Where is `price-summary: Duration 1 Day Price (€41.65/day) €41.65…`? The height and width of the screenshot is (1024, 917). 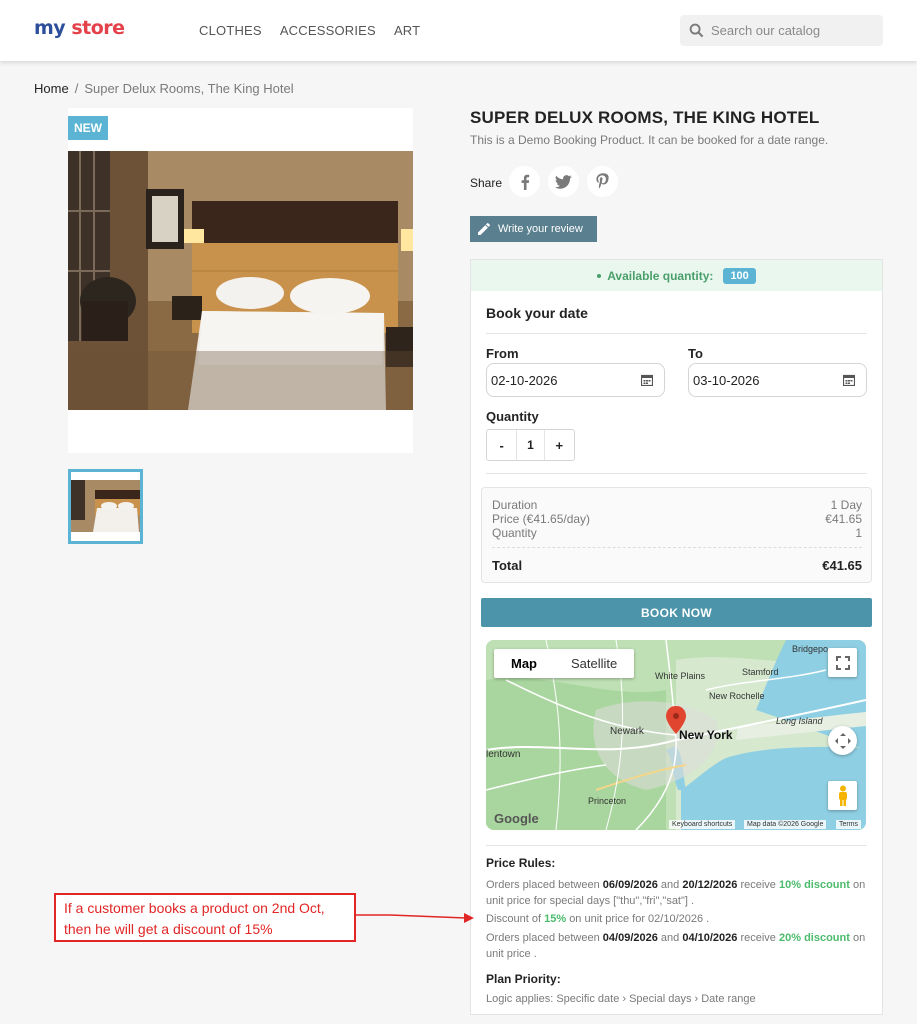 price-summary: Duration 1 Day Price (€41.65/day) €41.65… is located at coordinates (676, 535).